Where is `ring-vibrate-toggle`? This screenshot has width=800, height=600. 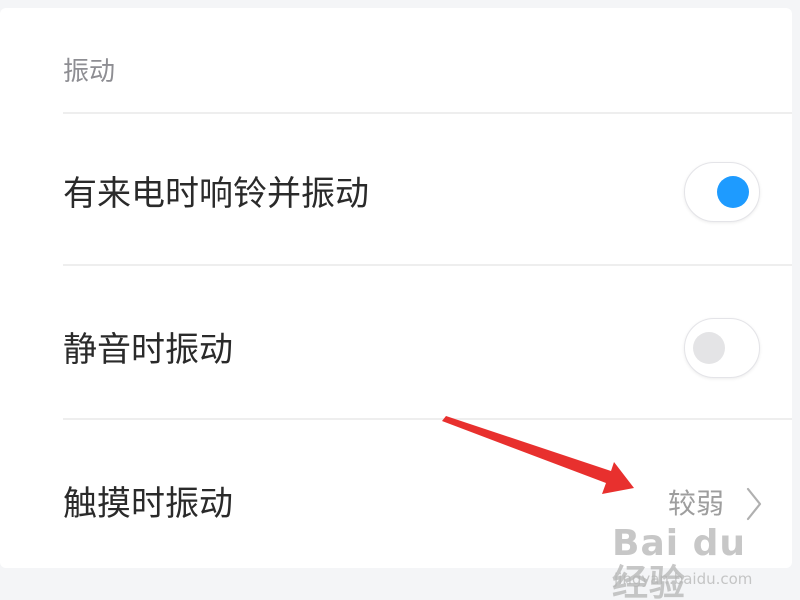
ring-vibrate-toggle is located at coordinates (722, 192).